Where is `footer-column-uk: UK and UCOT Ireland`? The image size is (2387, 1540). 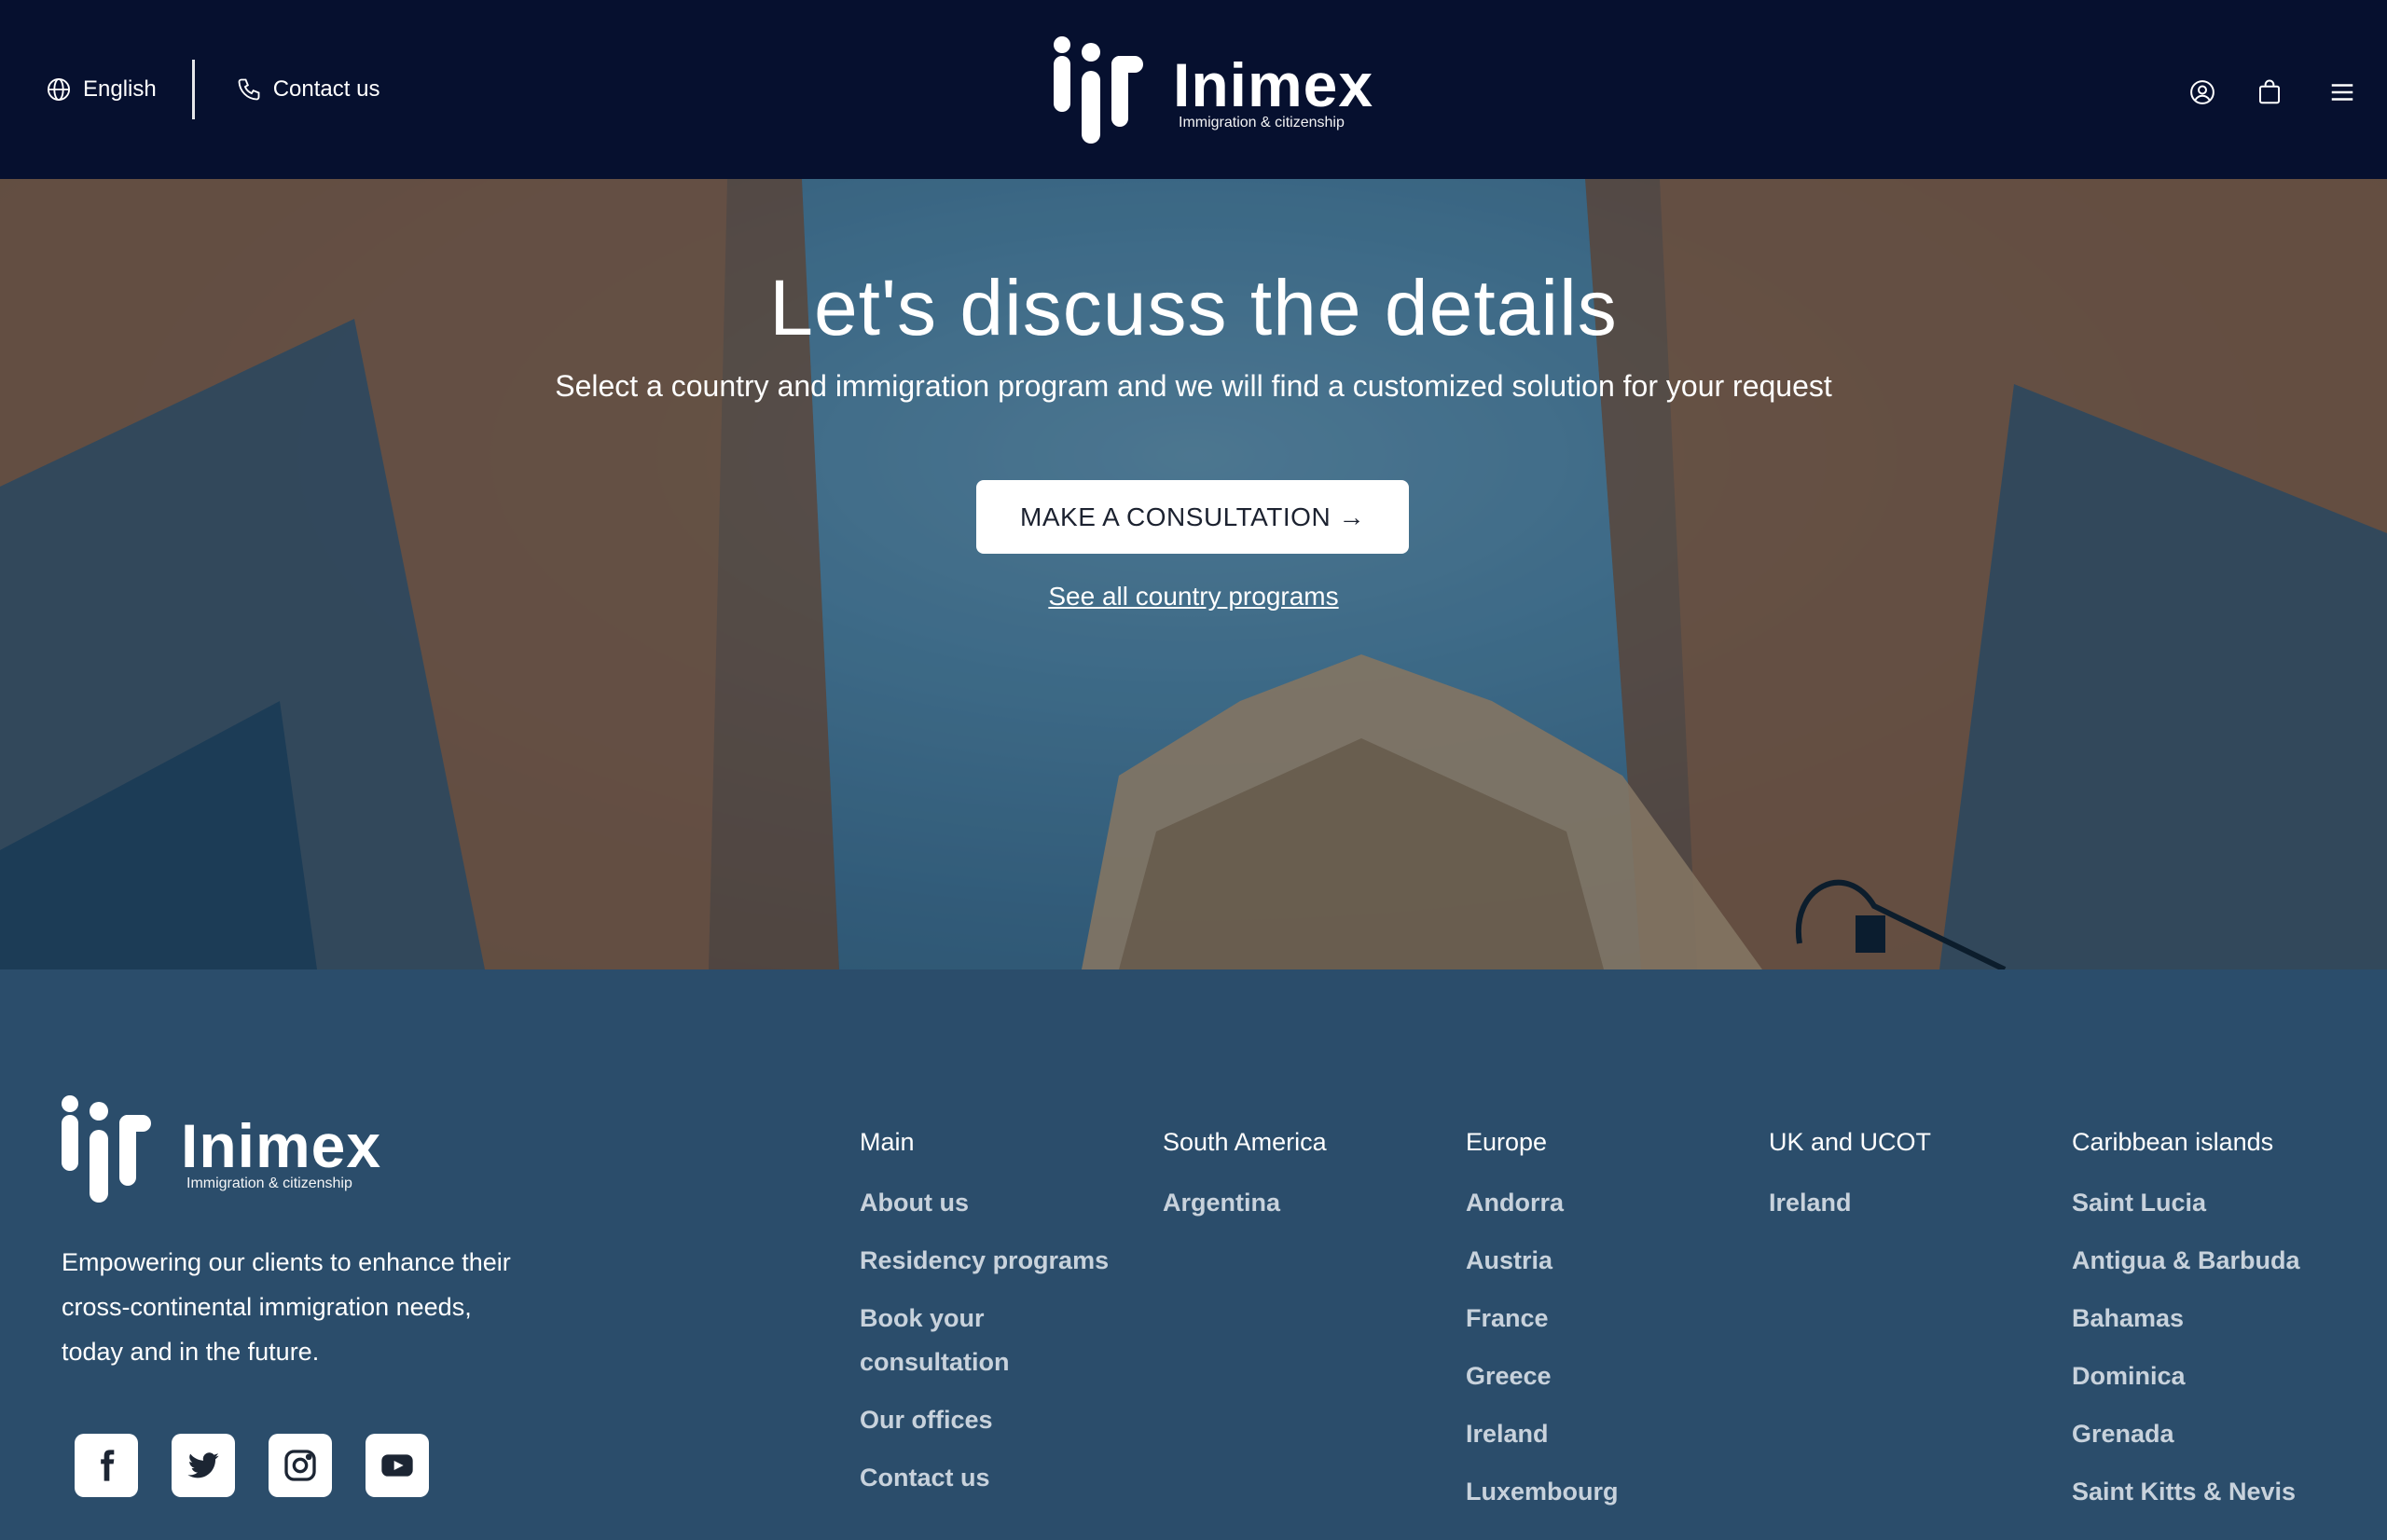
footer-column-uk: UK and UCOT Ireland is located at coordinates (1918, 1183).